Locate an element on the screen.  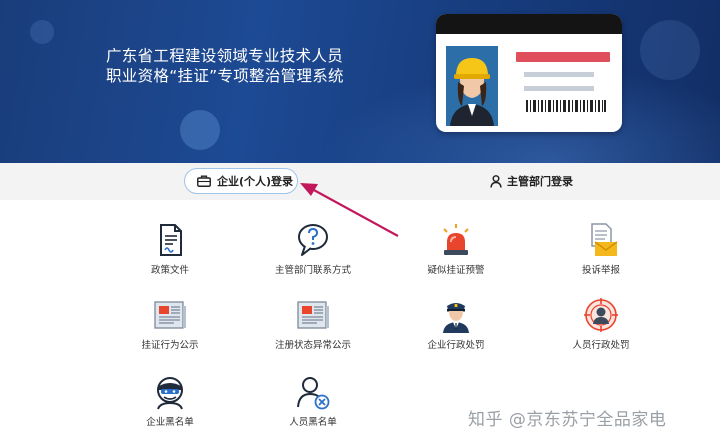
question-bubble-icon is located at coordinates (313, 240).